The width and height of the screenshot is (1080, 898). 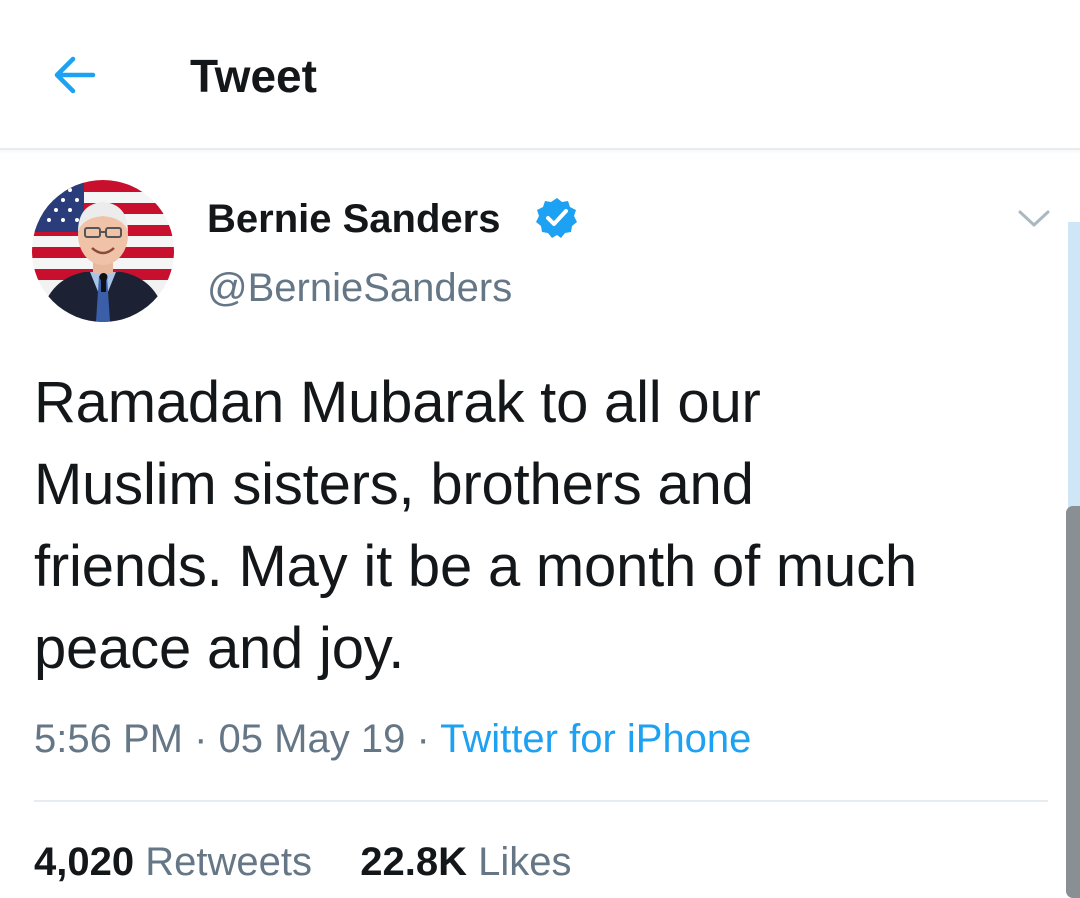 What do you see at coordinates (359, 288) in the screenshot?
I see `author-handle: @BernieSanders` at bounding box center [359, 288].